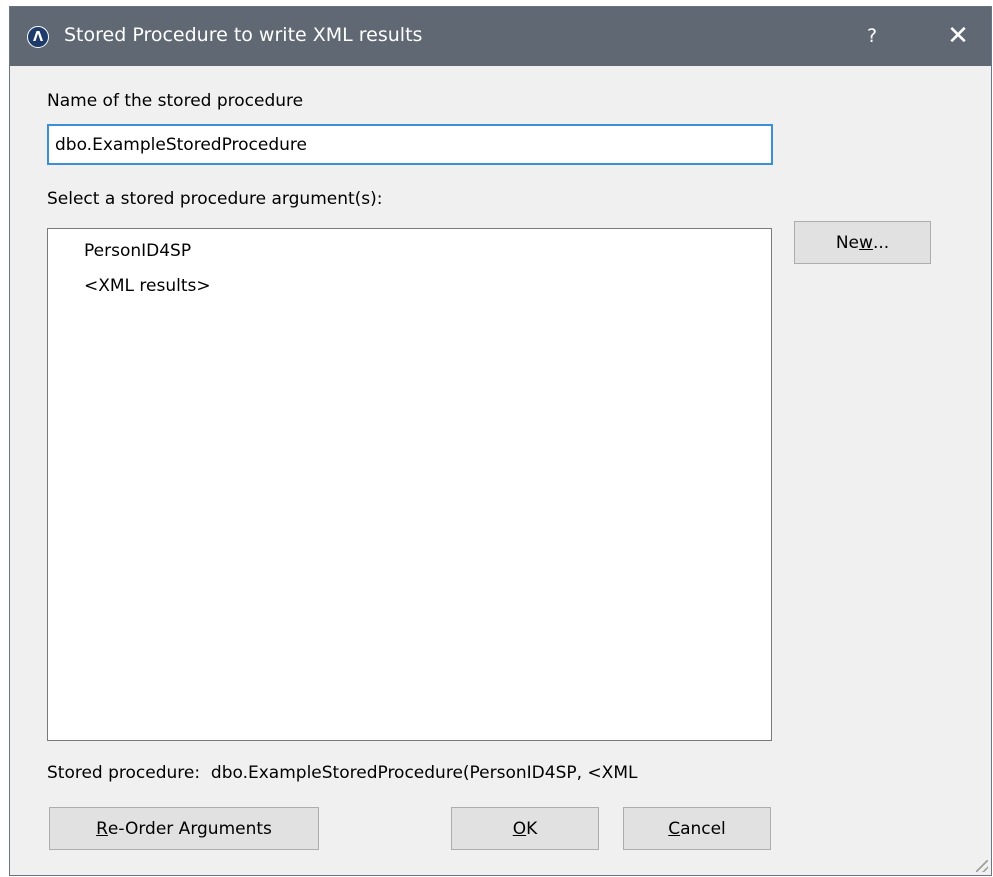 Image resolution: width=993 pixels, height=877 pixels. What do you see at coordinates (519, 828) in the screenshot?
I see `ok-mnemonic: O` at bounding box center [519, 828].